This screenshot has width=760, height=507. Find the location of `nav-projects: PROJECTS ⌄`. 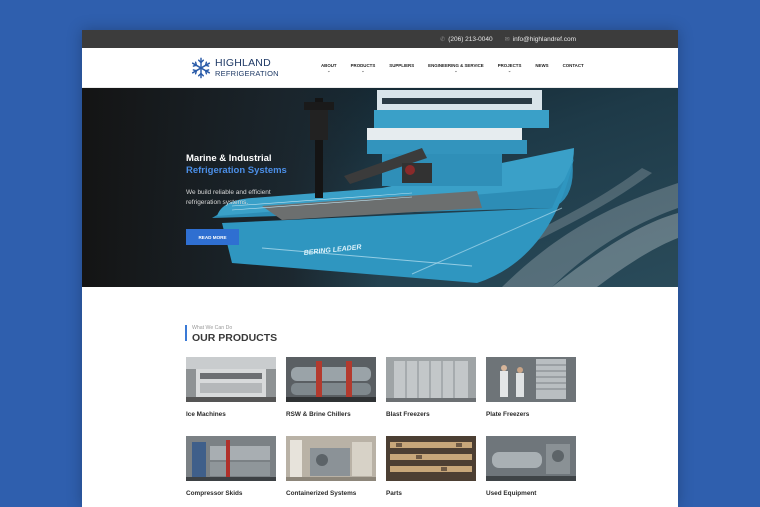

nav-projects: PROJECTS ⌄ is located at coordinates (510, 68).